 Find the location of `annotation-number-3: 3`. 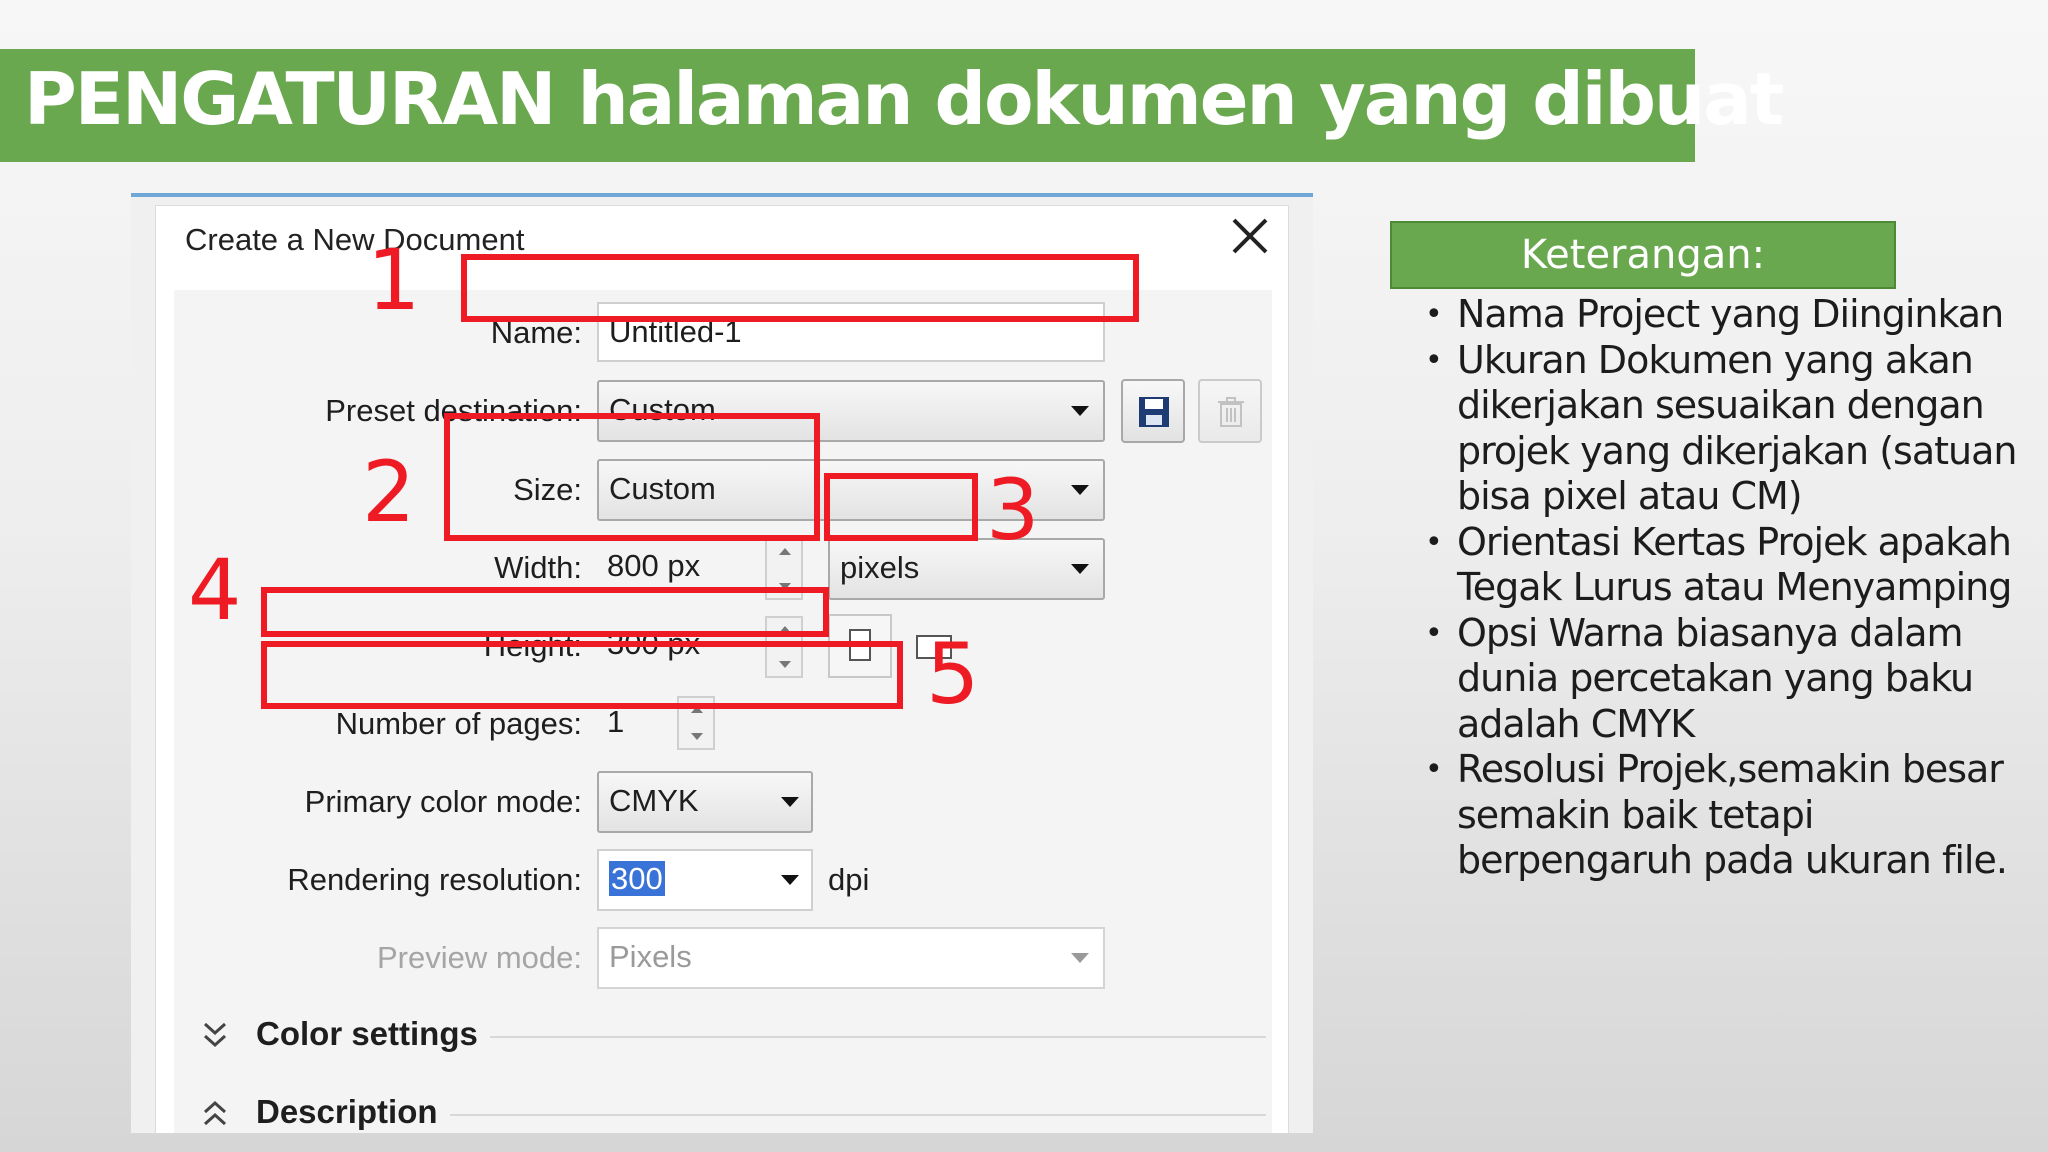

annotation-number-3: 3 is located at coordinates (1013, 510).